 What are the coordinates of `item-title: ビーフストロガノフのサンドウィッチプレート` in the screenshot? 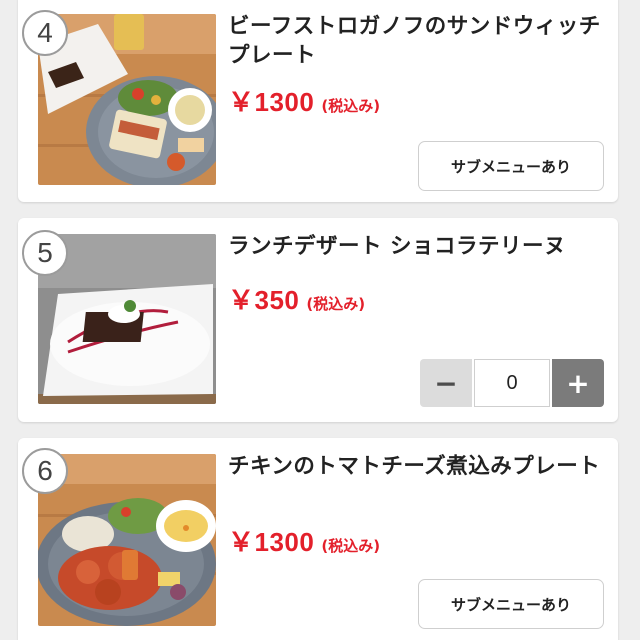 It's located at (414, 41).